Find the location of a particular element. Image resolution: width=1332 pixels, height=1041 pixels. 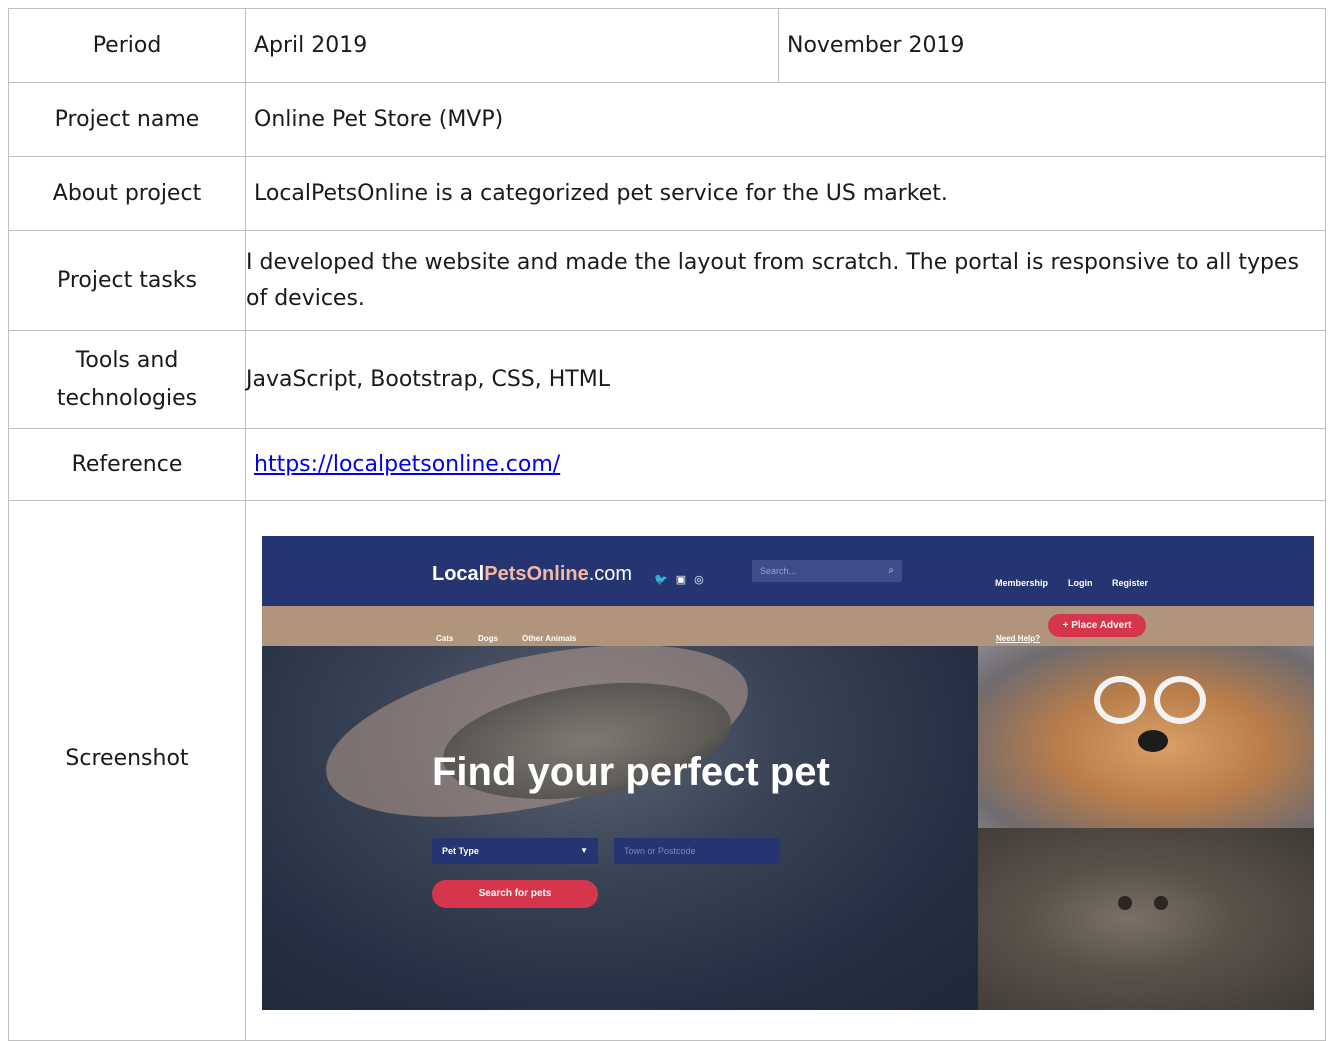

period-start: April 2019 is located at coordinates (512, 45).